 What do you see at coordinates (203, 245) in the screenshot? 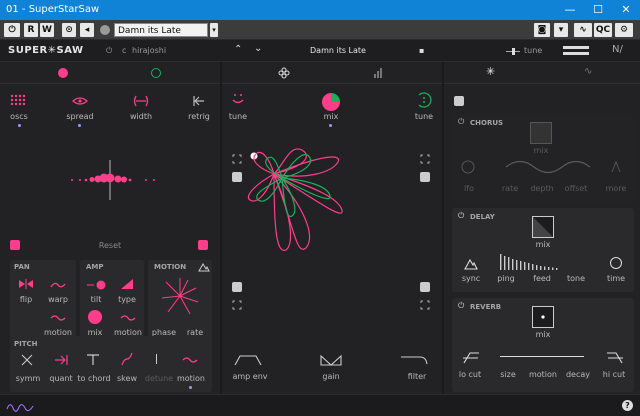
I see `copy-icon` at bounding box center [203, 245].